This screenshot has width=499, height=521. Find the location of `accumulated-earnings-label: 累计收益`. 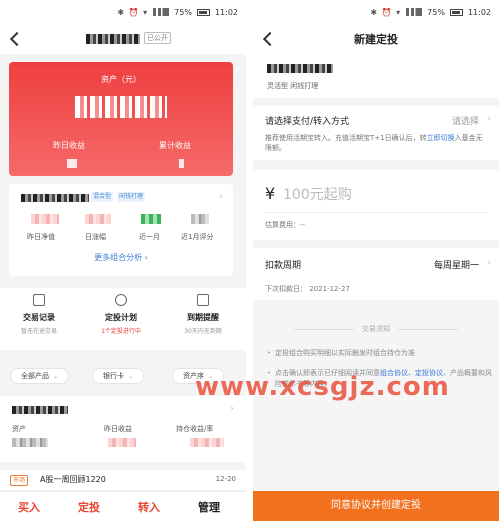

accumulated-earnings-label: 累计收益 is located at coordinates (175, 145).